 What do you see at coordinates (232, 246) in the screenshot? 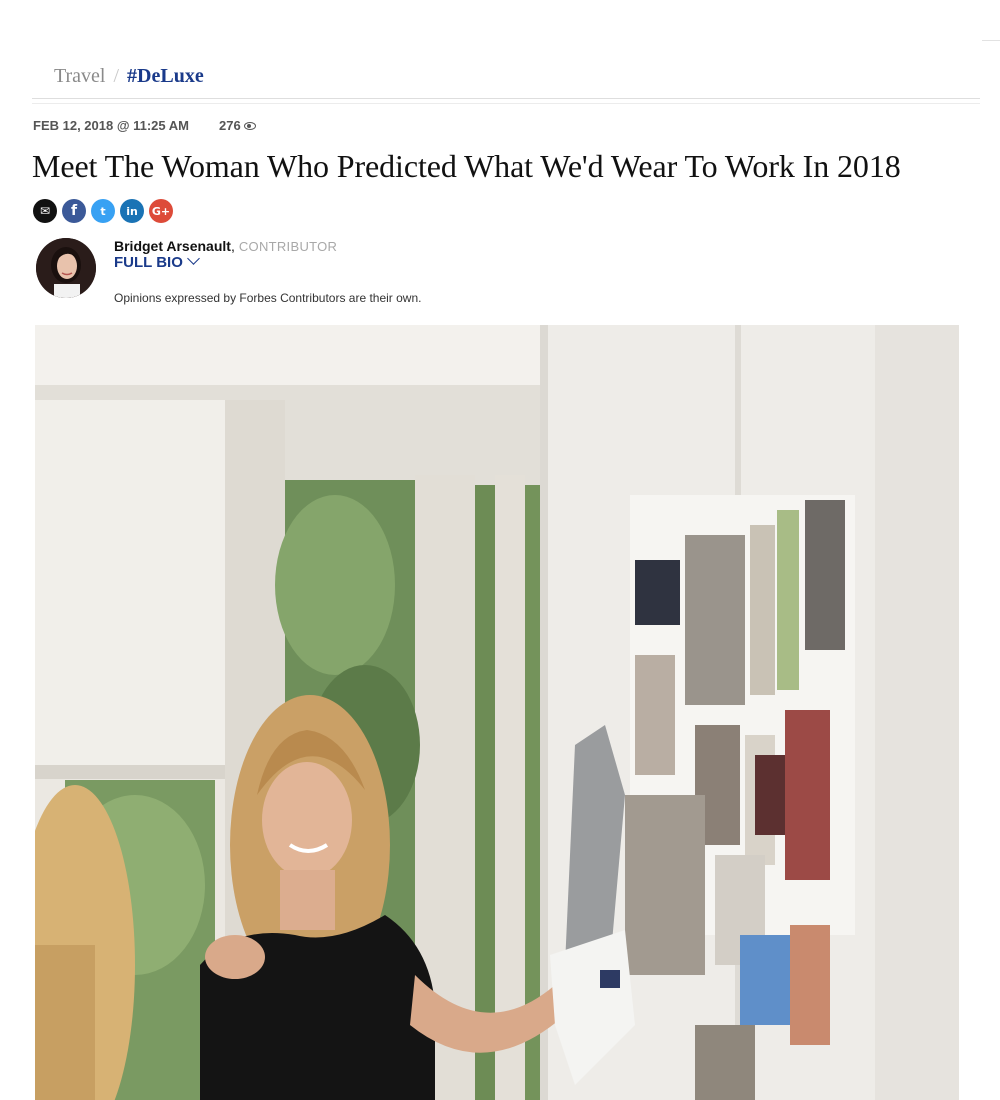
I see `author-comma: ,` at bounding box center [232, 246].